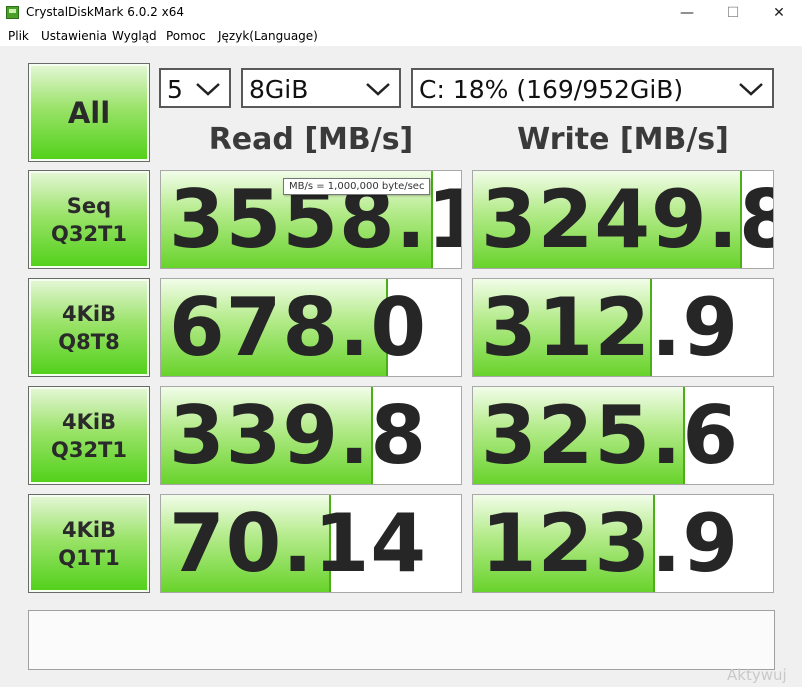 The height and width of the screenshot is (687, 802). What do you see at coordinates (401, 640) in the screenshot?
I see `comment-field` at bounding box center [401, 640].